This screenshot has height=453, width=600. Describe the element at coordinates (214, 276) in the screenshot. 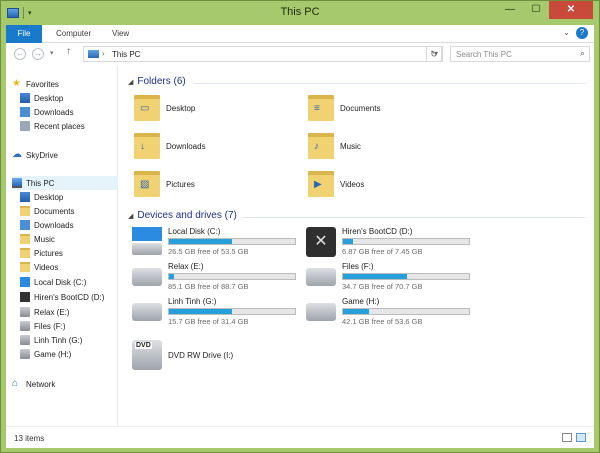

I see `drive-item-e: Relax (E:) 85.1 GB free of 88.7 GB` at that location.